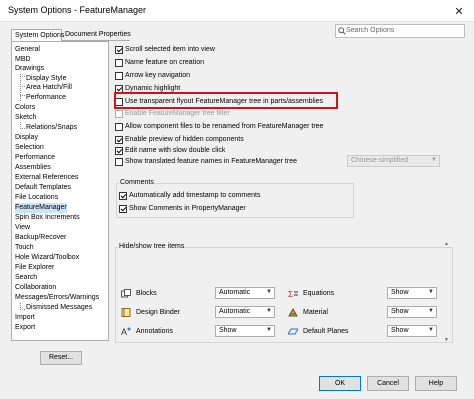 The width and height of the screenshot is (474, 399). What do you see at coordinates (308, 312) in the screenshot?
I see `hide-show-item-material: Material` at bounding box center [308, 312].